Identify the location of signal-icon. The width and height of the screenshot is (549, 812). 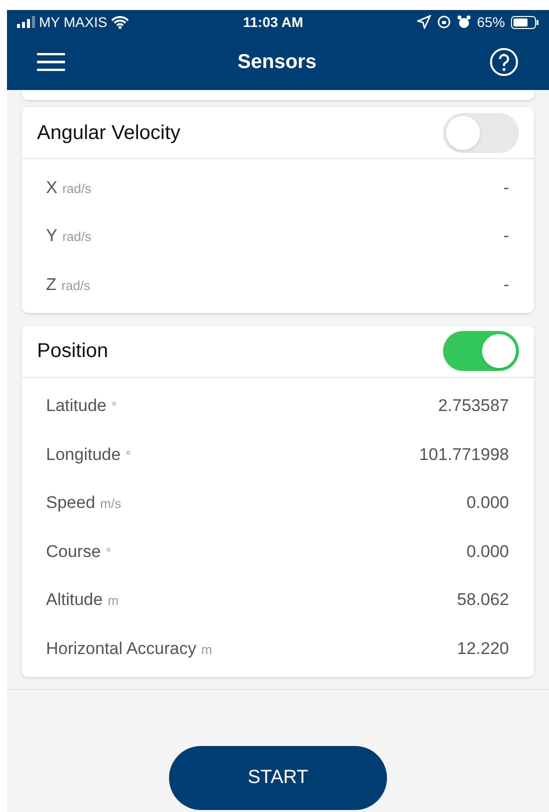
(26, 22).